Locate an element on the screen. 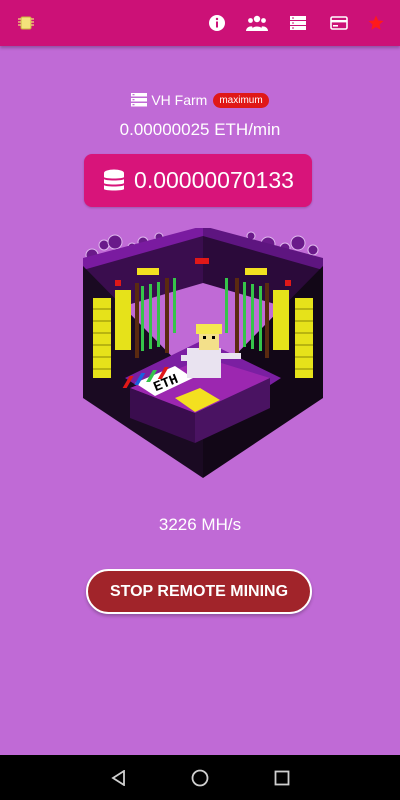  back-icon is located at coordinates (119, 778).